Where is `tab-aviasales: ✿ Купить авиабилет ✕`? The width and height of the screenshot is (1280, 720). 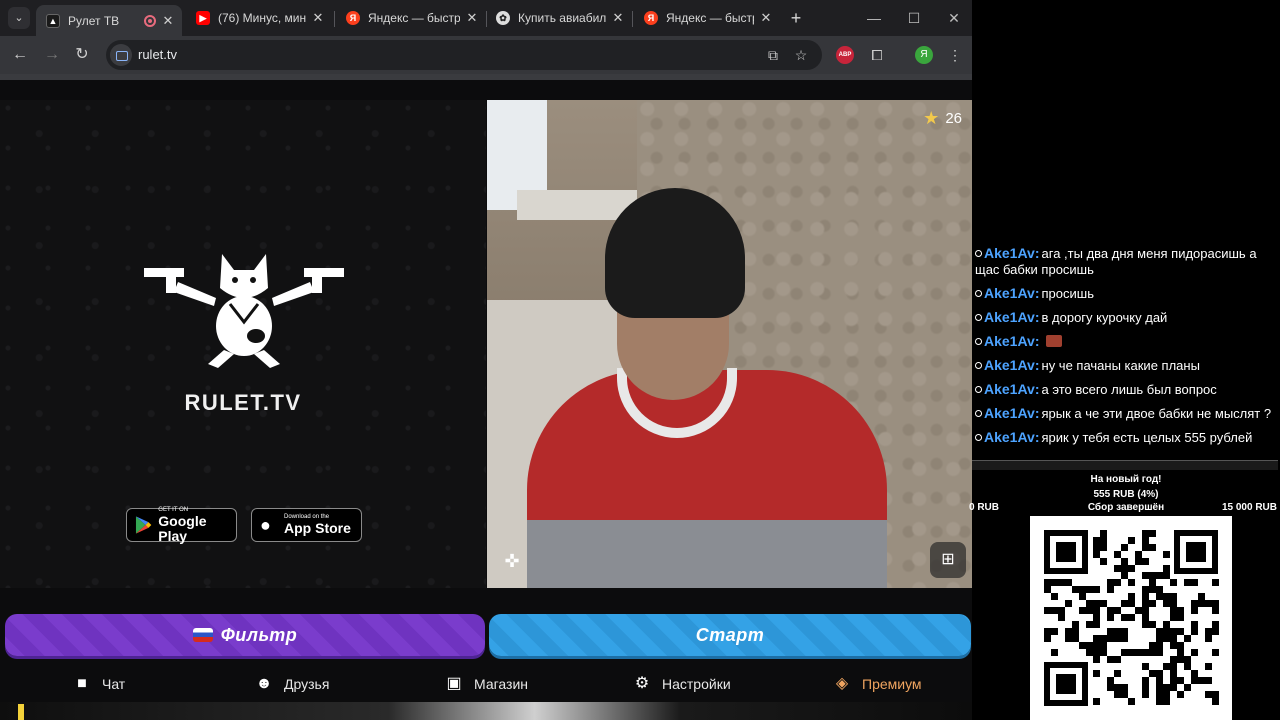
tab-aviasales: ✿ Купить авиабилет ✕ is located at coordinates (559, 18).